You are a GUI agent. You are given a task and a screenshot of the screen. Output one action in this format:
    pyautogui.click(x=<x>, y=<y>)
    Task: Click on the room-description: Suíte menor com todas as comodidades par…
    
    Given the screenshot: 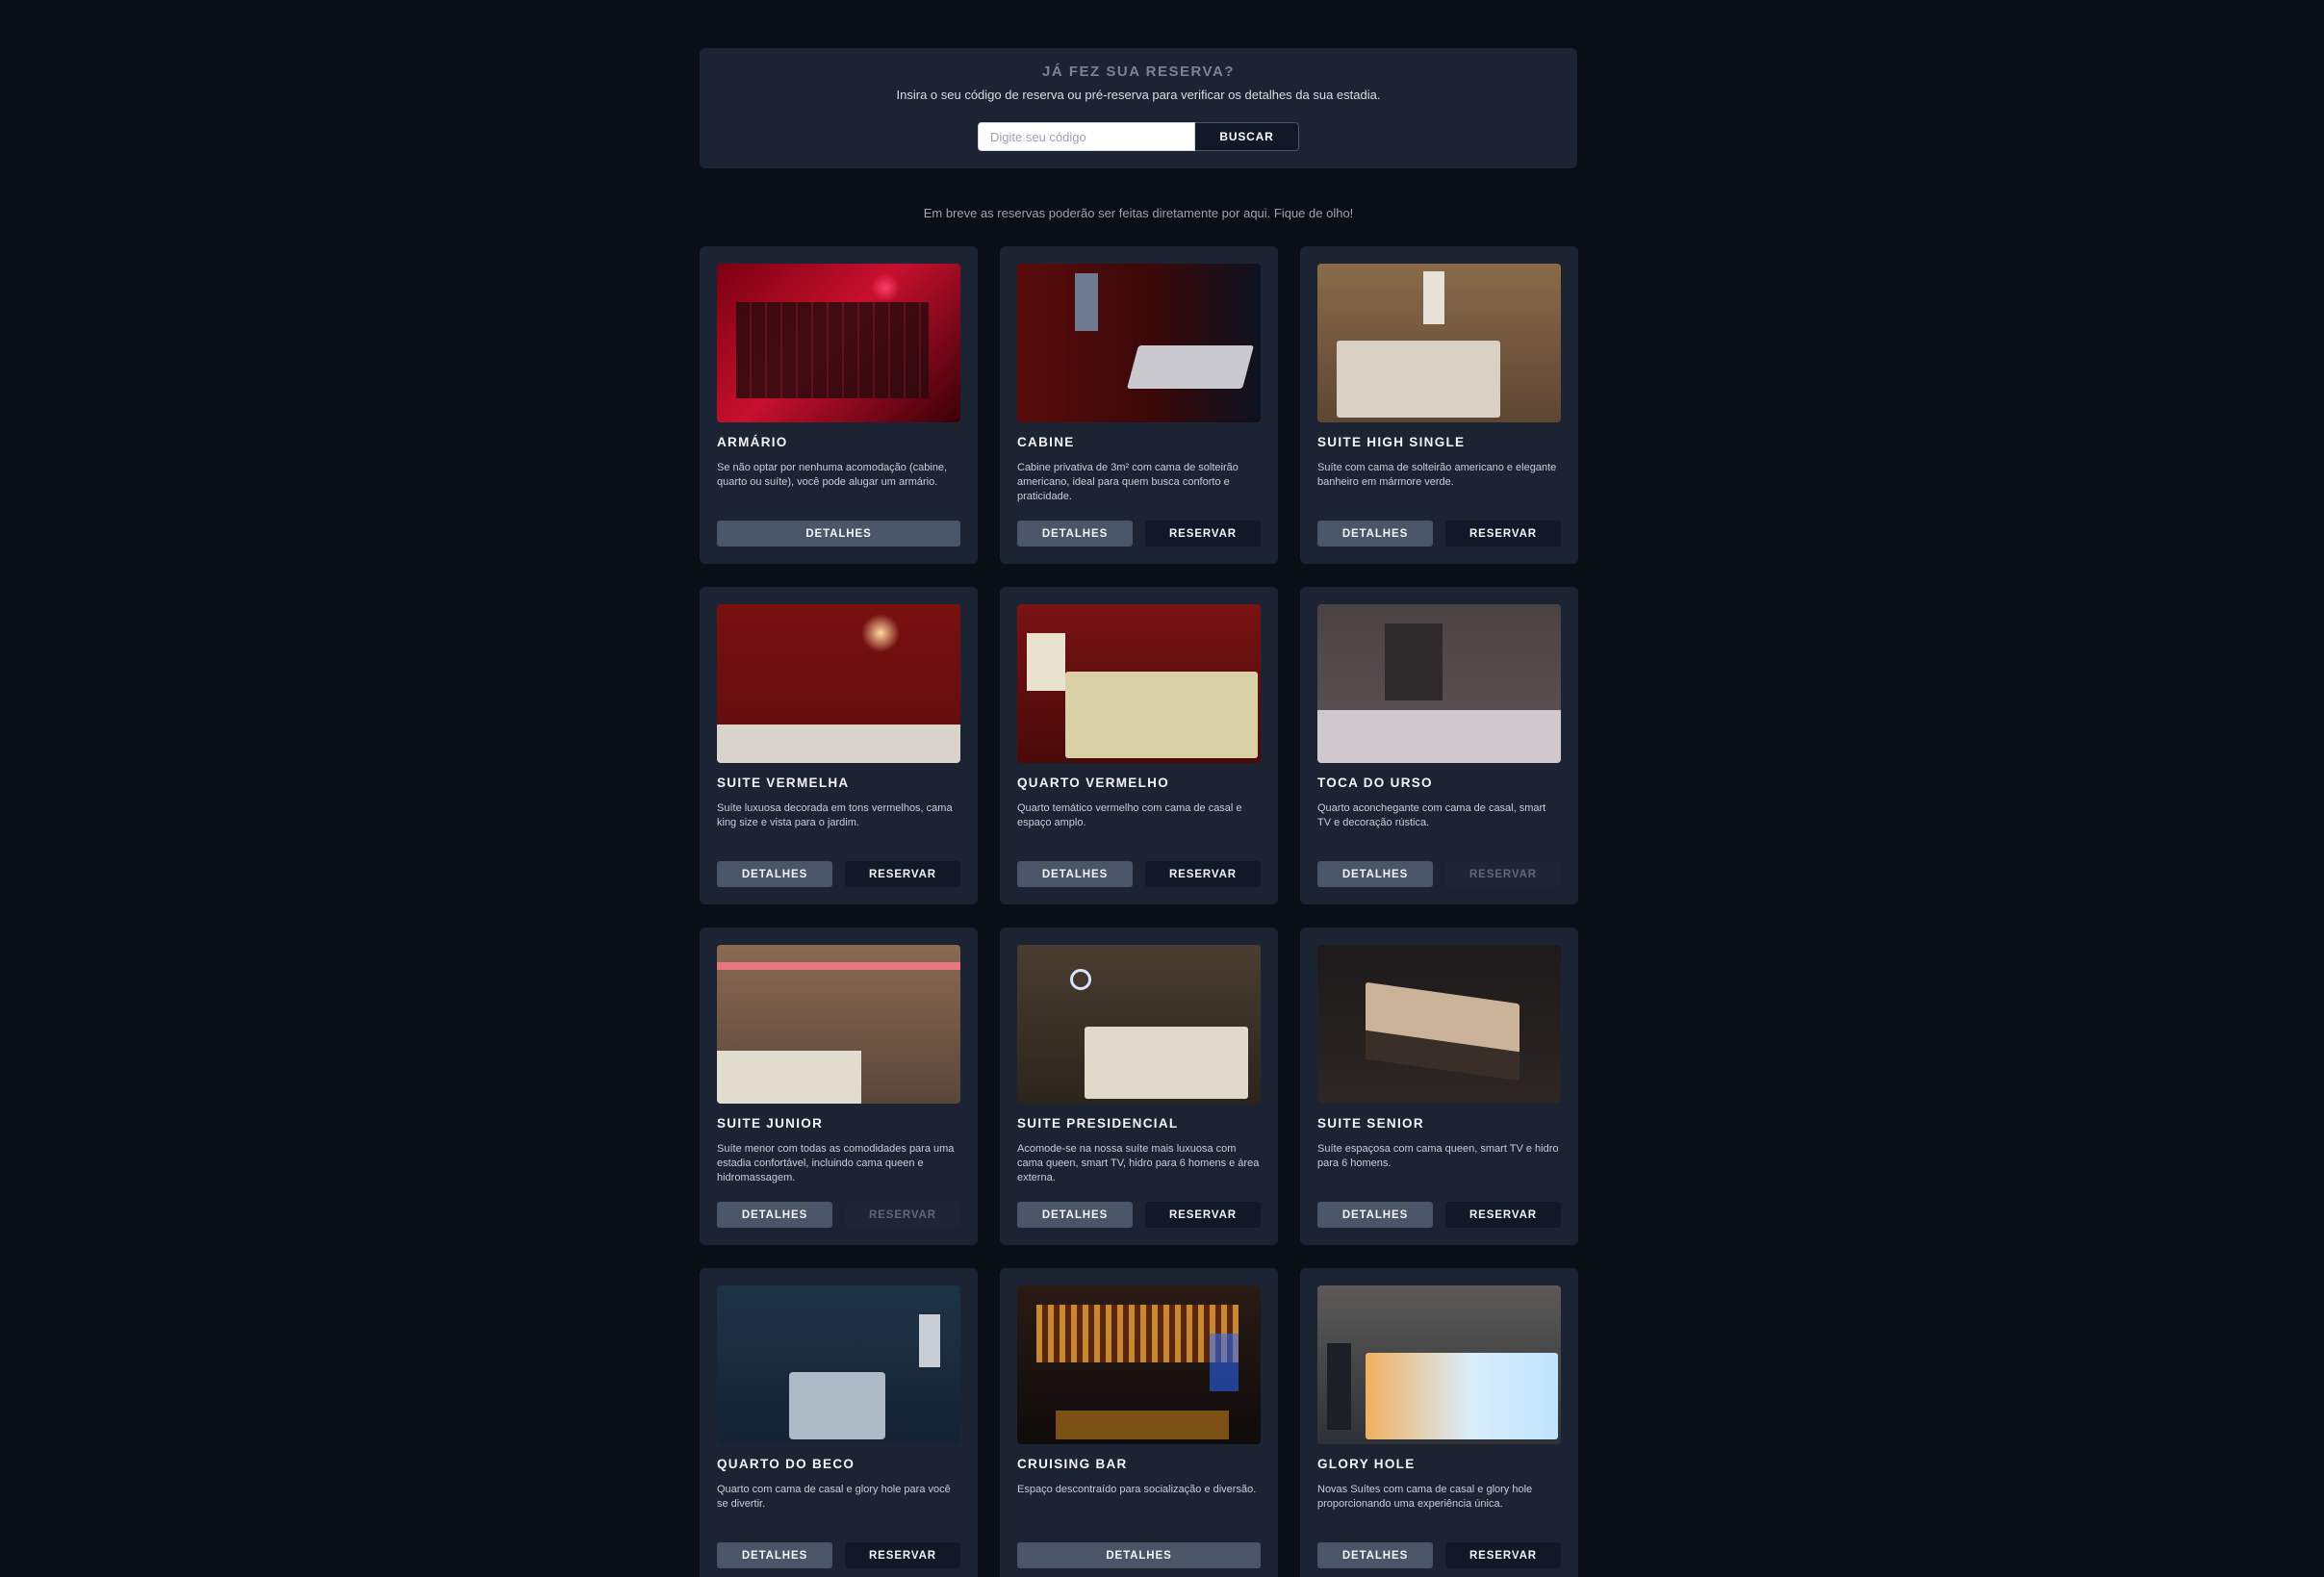 What is the action you would take?
    pyautogui.click(x=836, y=1163)
    